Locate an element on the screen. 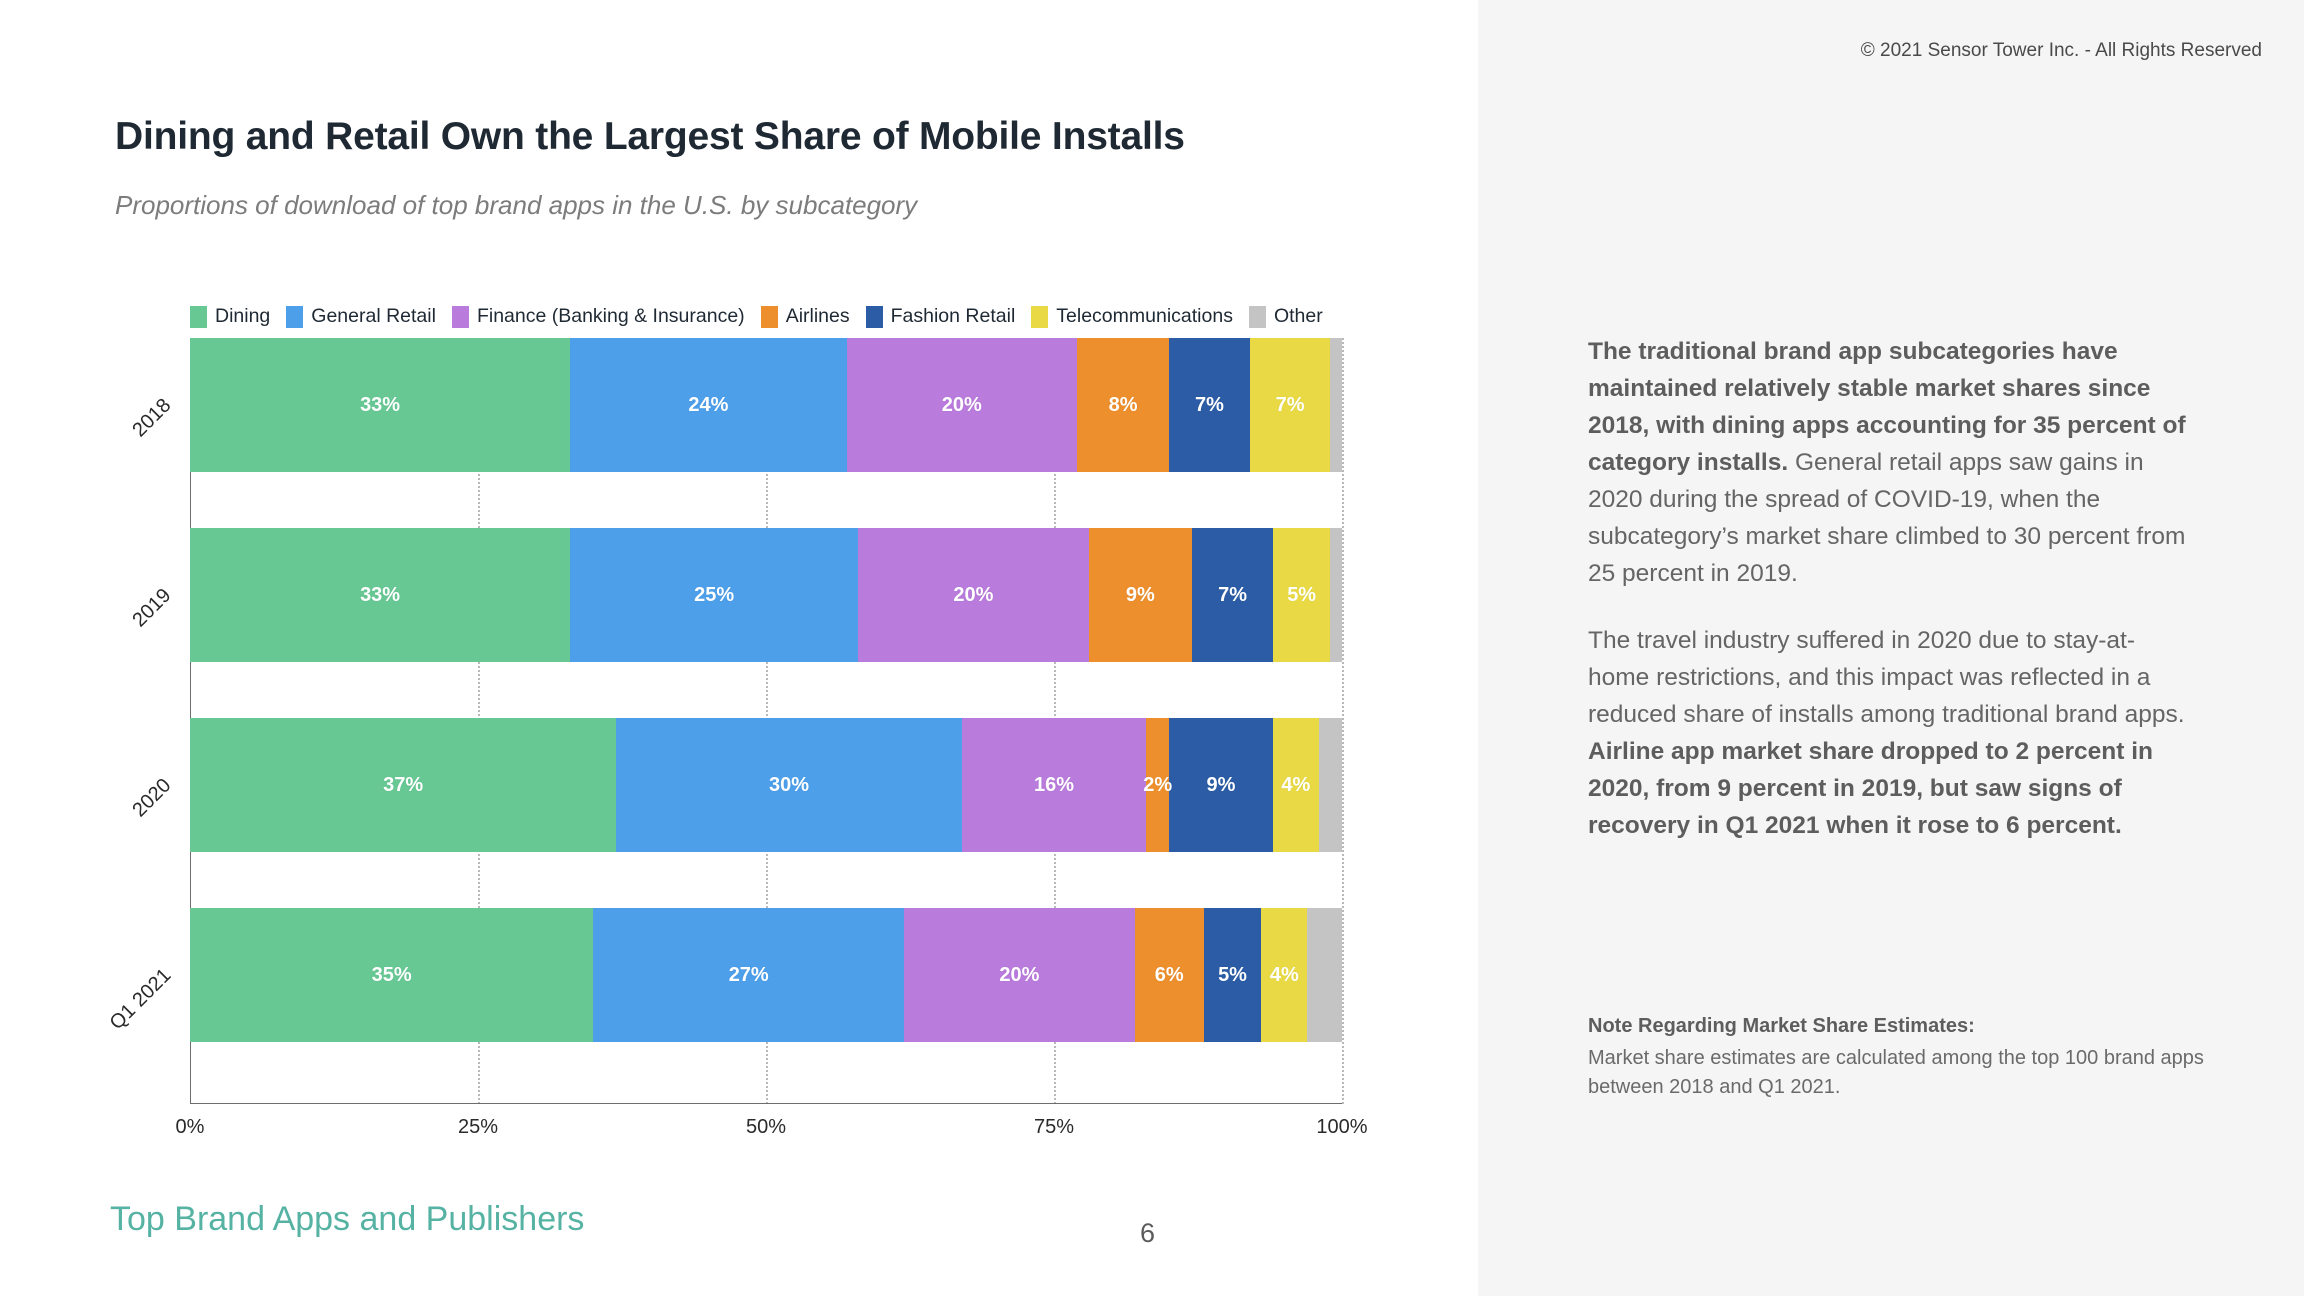 This screenshot has width=2304, height=1296. legend-label: Other is located at coordinates (1298, 316).